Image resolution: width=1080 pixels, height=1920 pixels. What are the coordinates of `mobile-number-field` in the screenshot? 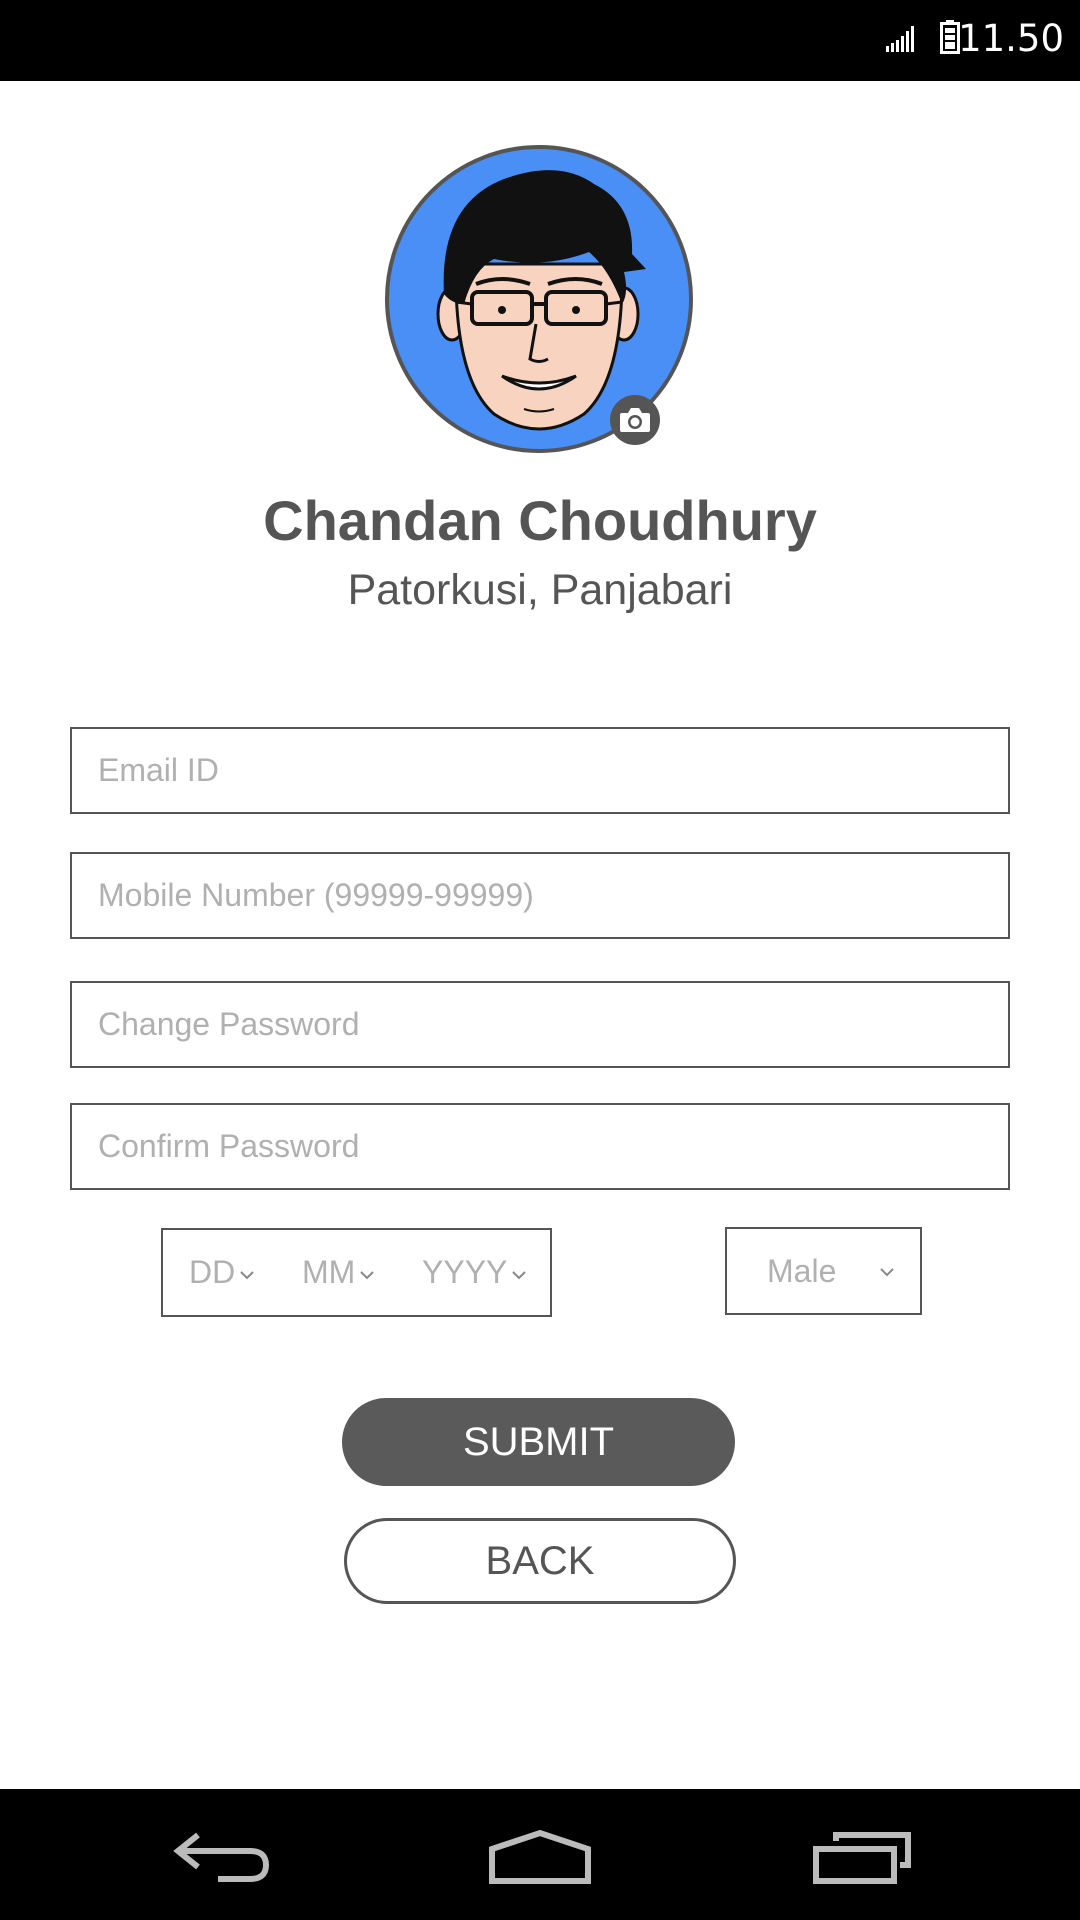 It's located at (540, 895).